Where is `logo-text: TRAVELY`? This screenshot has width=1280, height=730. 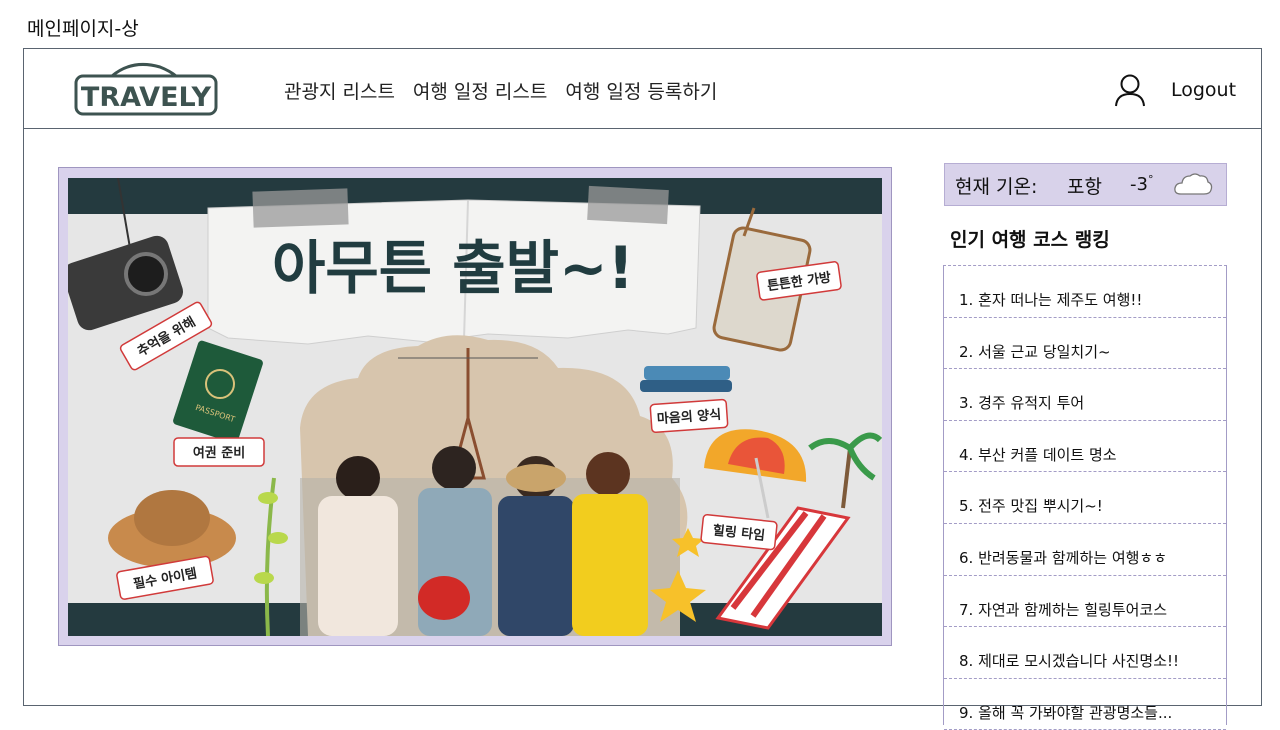 logo-text: TRAVELY is located at coordinates (146, 97).